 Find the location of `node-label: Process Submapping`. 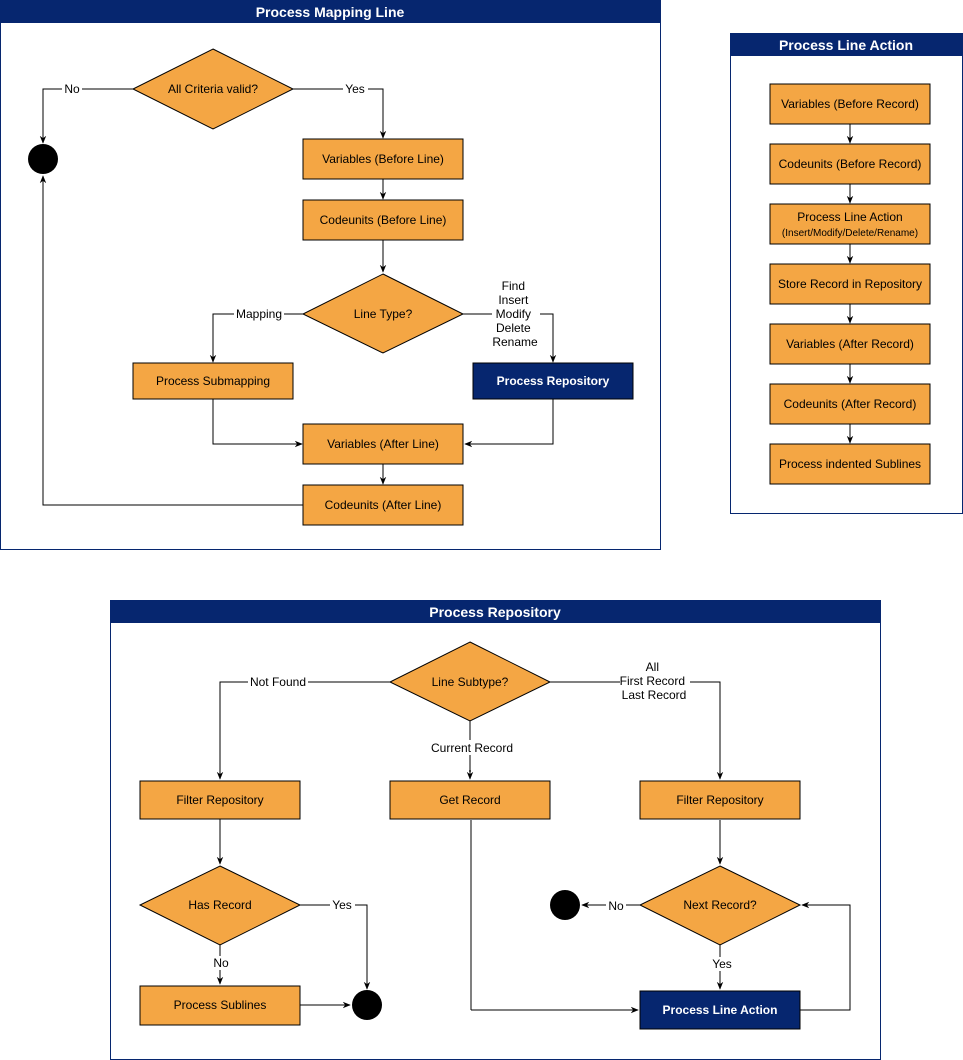

node-label: Process Submapping is located at coordinates (213, 381).